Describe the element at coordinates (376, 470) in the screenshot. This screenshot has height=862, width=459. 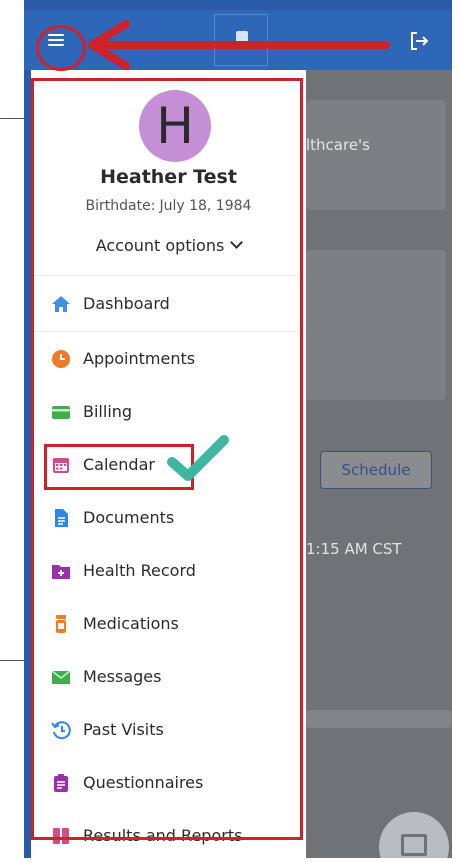
I see `schedule-button: Schedule` at that location.